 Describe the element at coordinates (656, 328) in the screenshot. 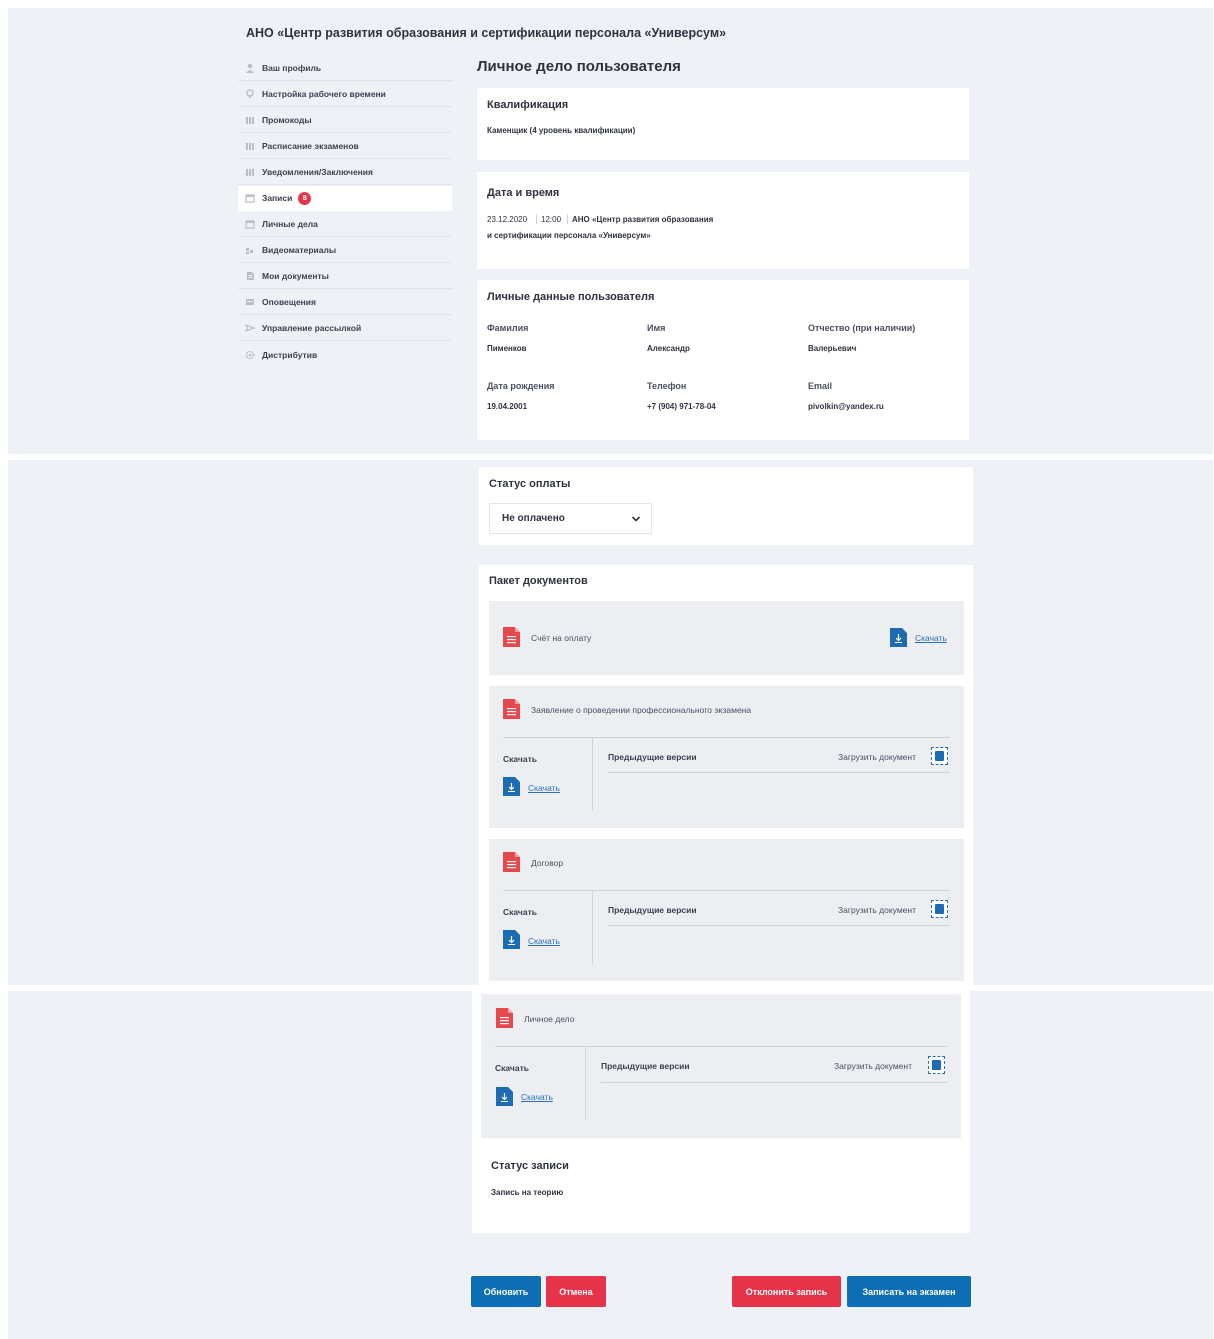

I see `name-label: Имя` at that location.